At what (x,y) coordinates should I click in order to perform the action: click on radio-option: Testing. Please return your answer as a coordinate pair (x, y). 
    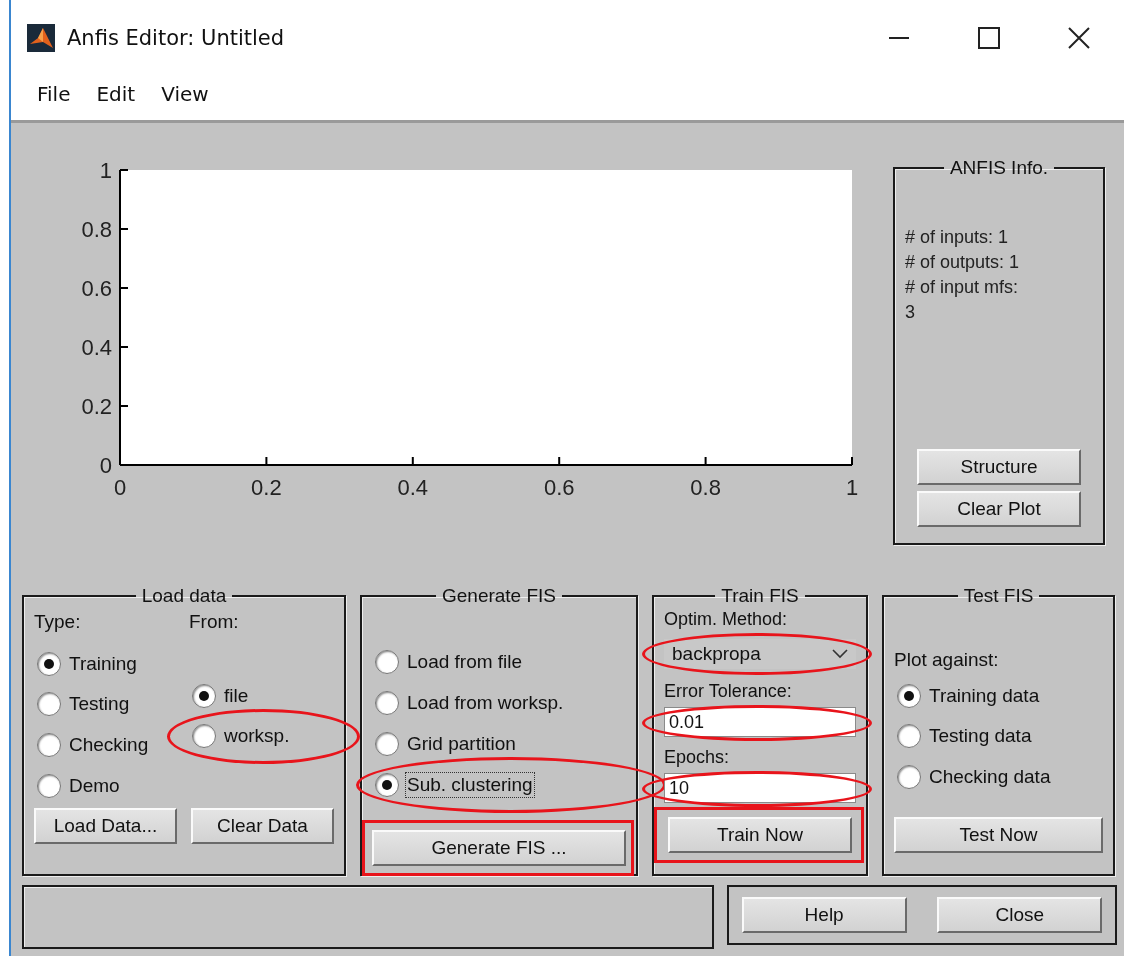
    Looking at the image, I should click on (83, 704).